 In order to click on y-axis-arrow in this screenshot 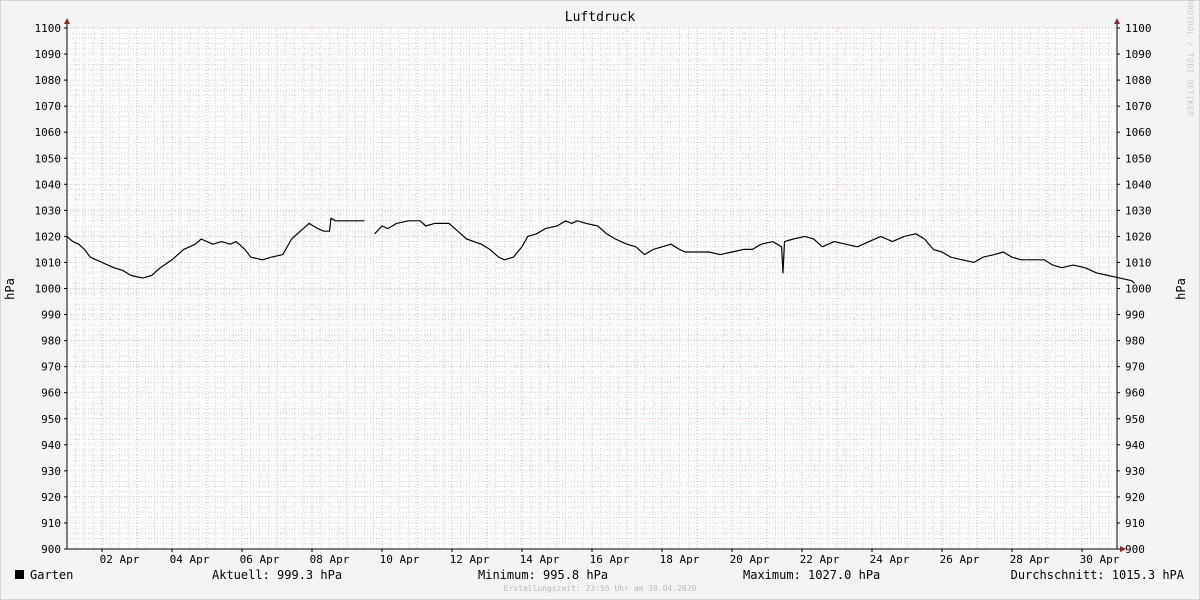, I will do `click(67, 21)`.